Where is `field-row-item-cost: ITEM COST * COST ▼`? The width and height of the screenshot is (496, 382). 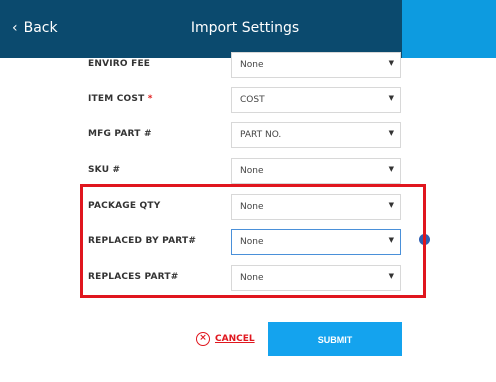
field-row-item-cost: ITEM COST * COST ▼ is located at coordinates (248, 101).